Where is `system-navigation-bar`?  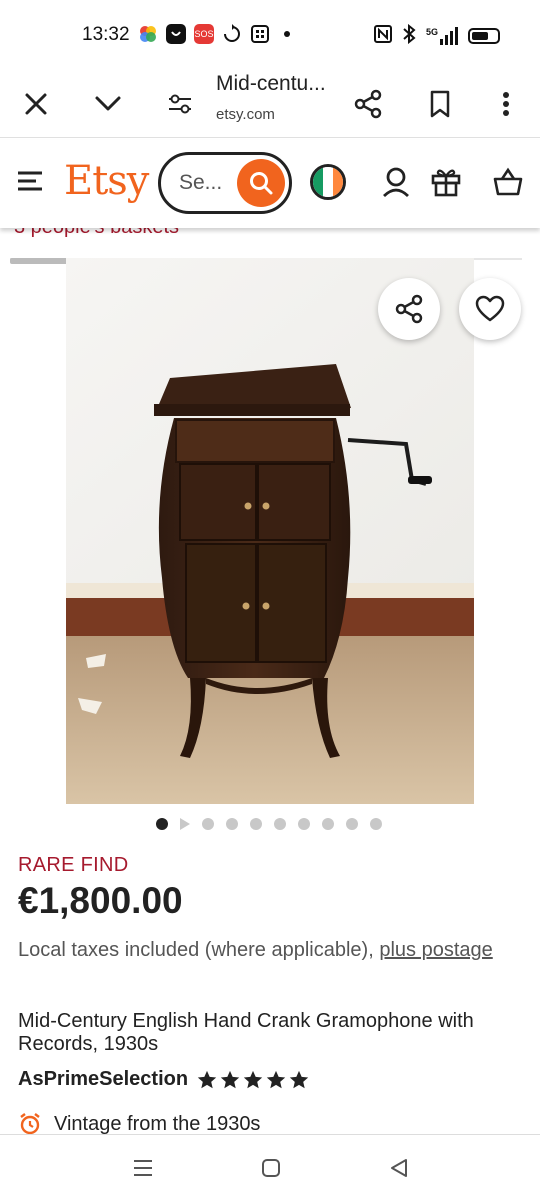 system-navigation-bar is located at coordinates (270, 1167).